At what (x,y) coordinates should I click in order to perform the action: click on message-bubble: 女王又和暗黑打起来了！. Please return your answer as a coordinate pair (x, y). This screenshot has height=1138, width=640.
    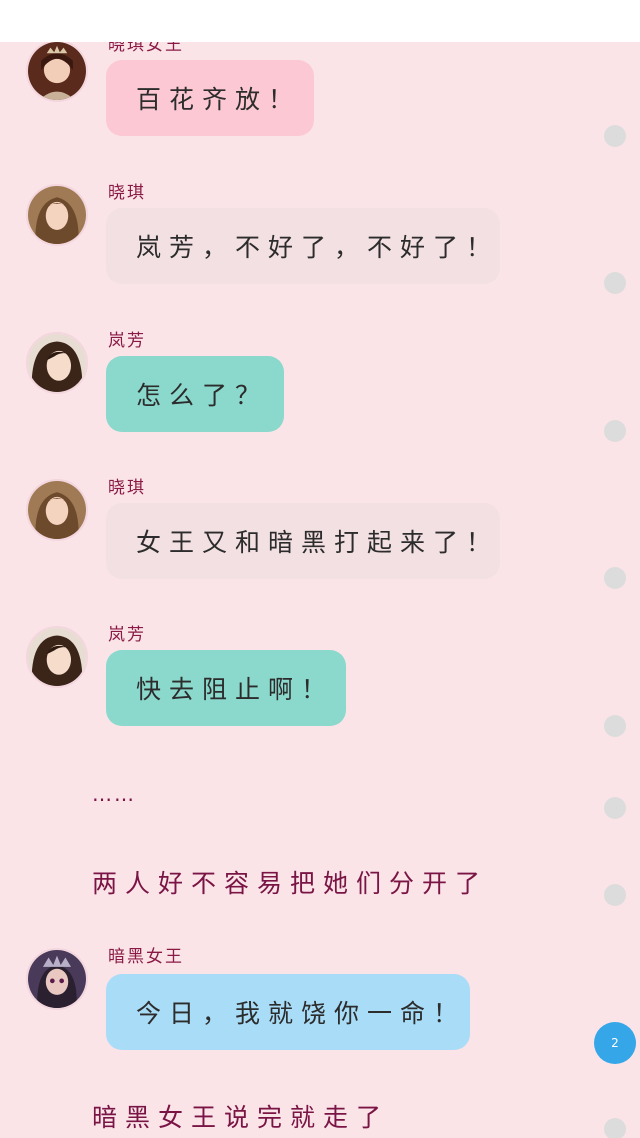
    Looking at the image, I should click on (303, 541).